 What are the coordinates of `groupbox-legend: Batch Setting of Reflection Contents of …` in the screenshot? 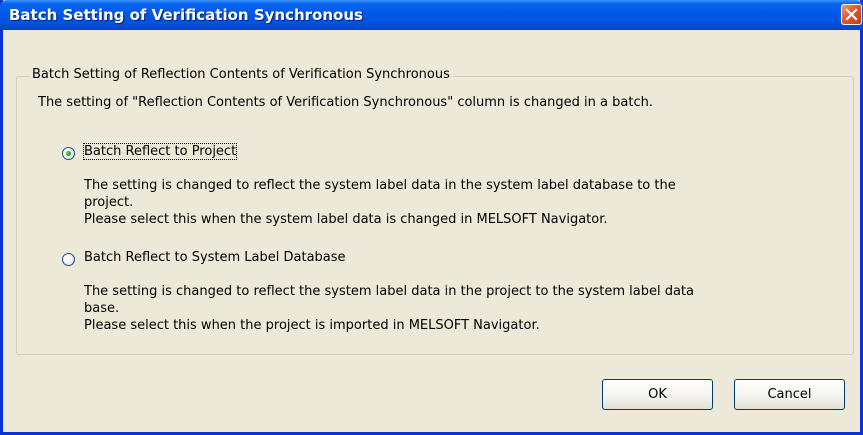 It's located at (241, 74).